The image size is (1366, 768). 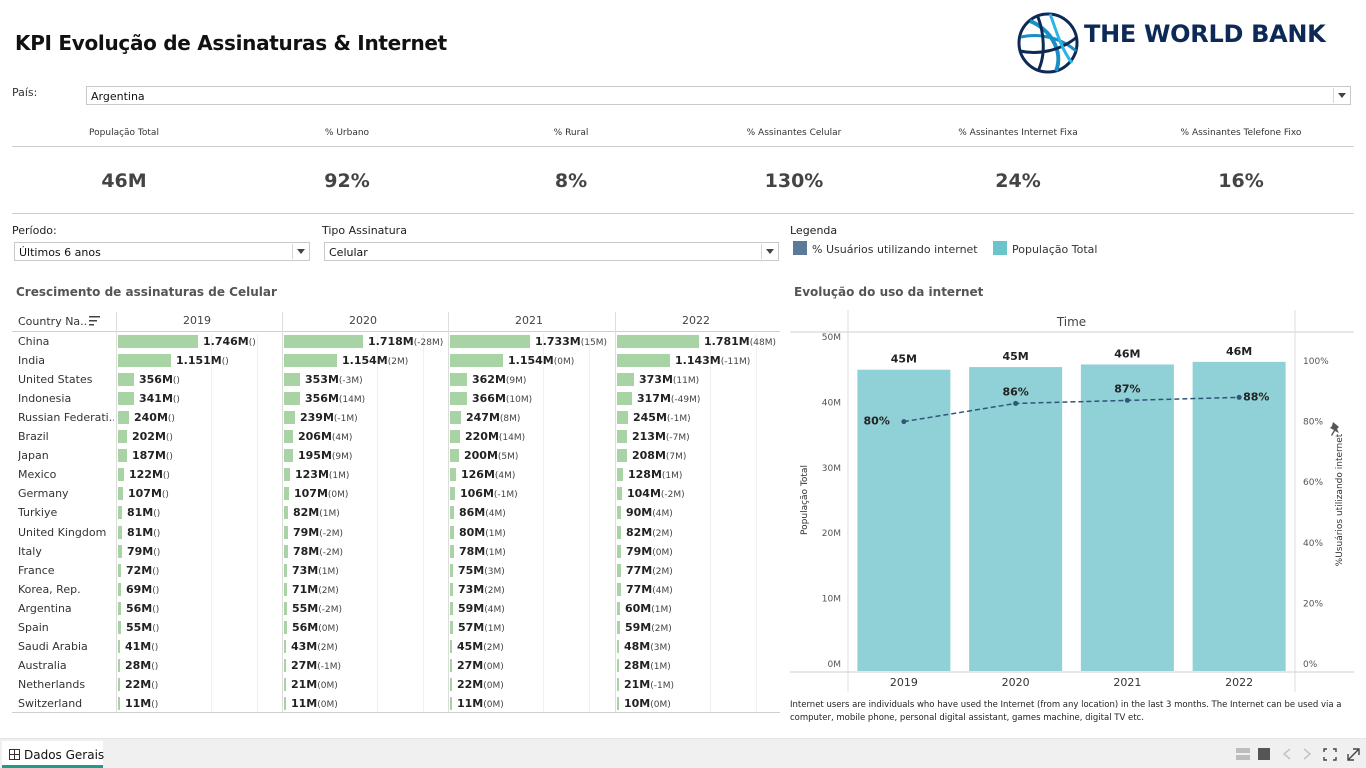 What do you see at coordinates (1330, 754) in the screenshot?
I see `fullscreen-icon` at bounding box center [1330, 754].